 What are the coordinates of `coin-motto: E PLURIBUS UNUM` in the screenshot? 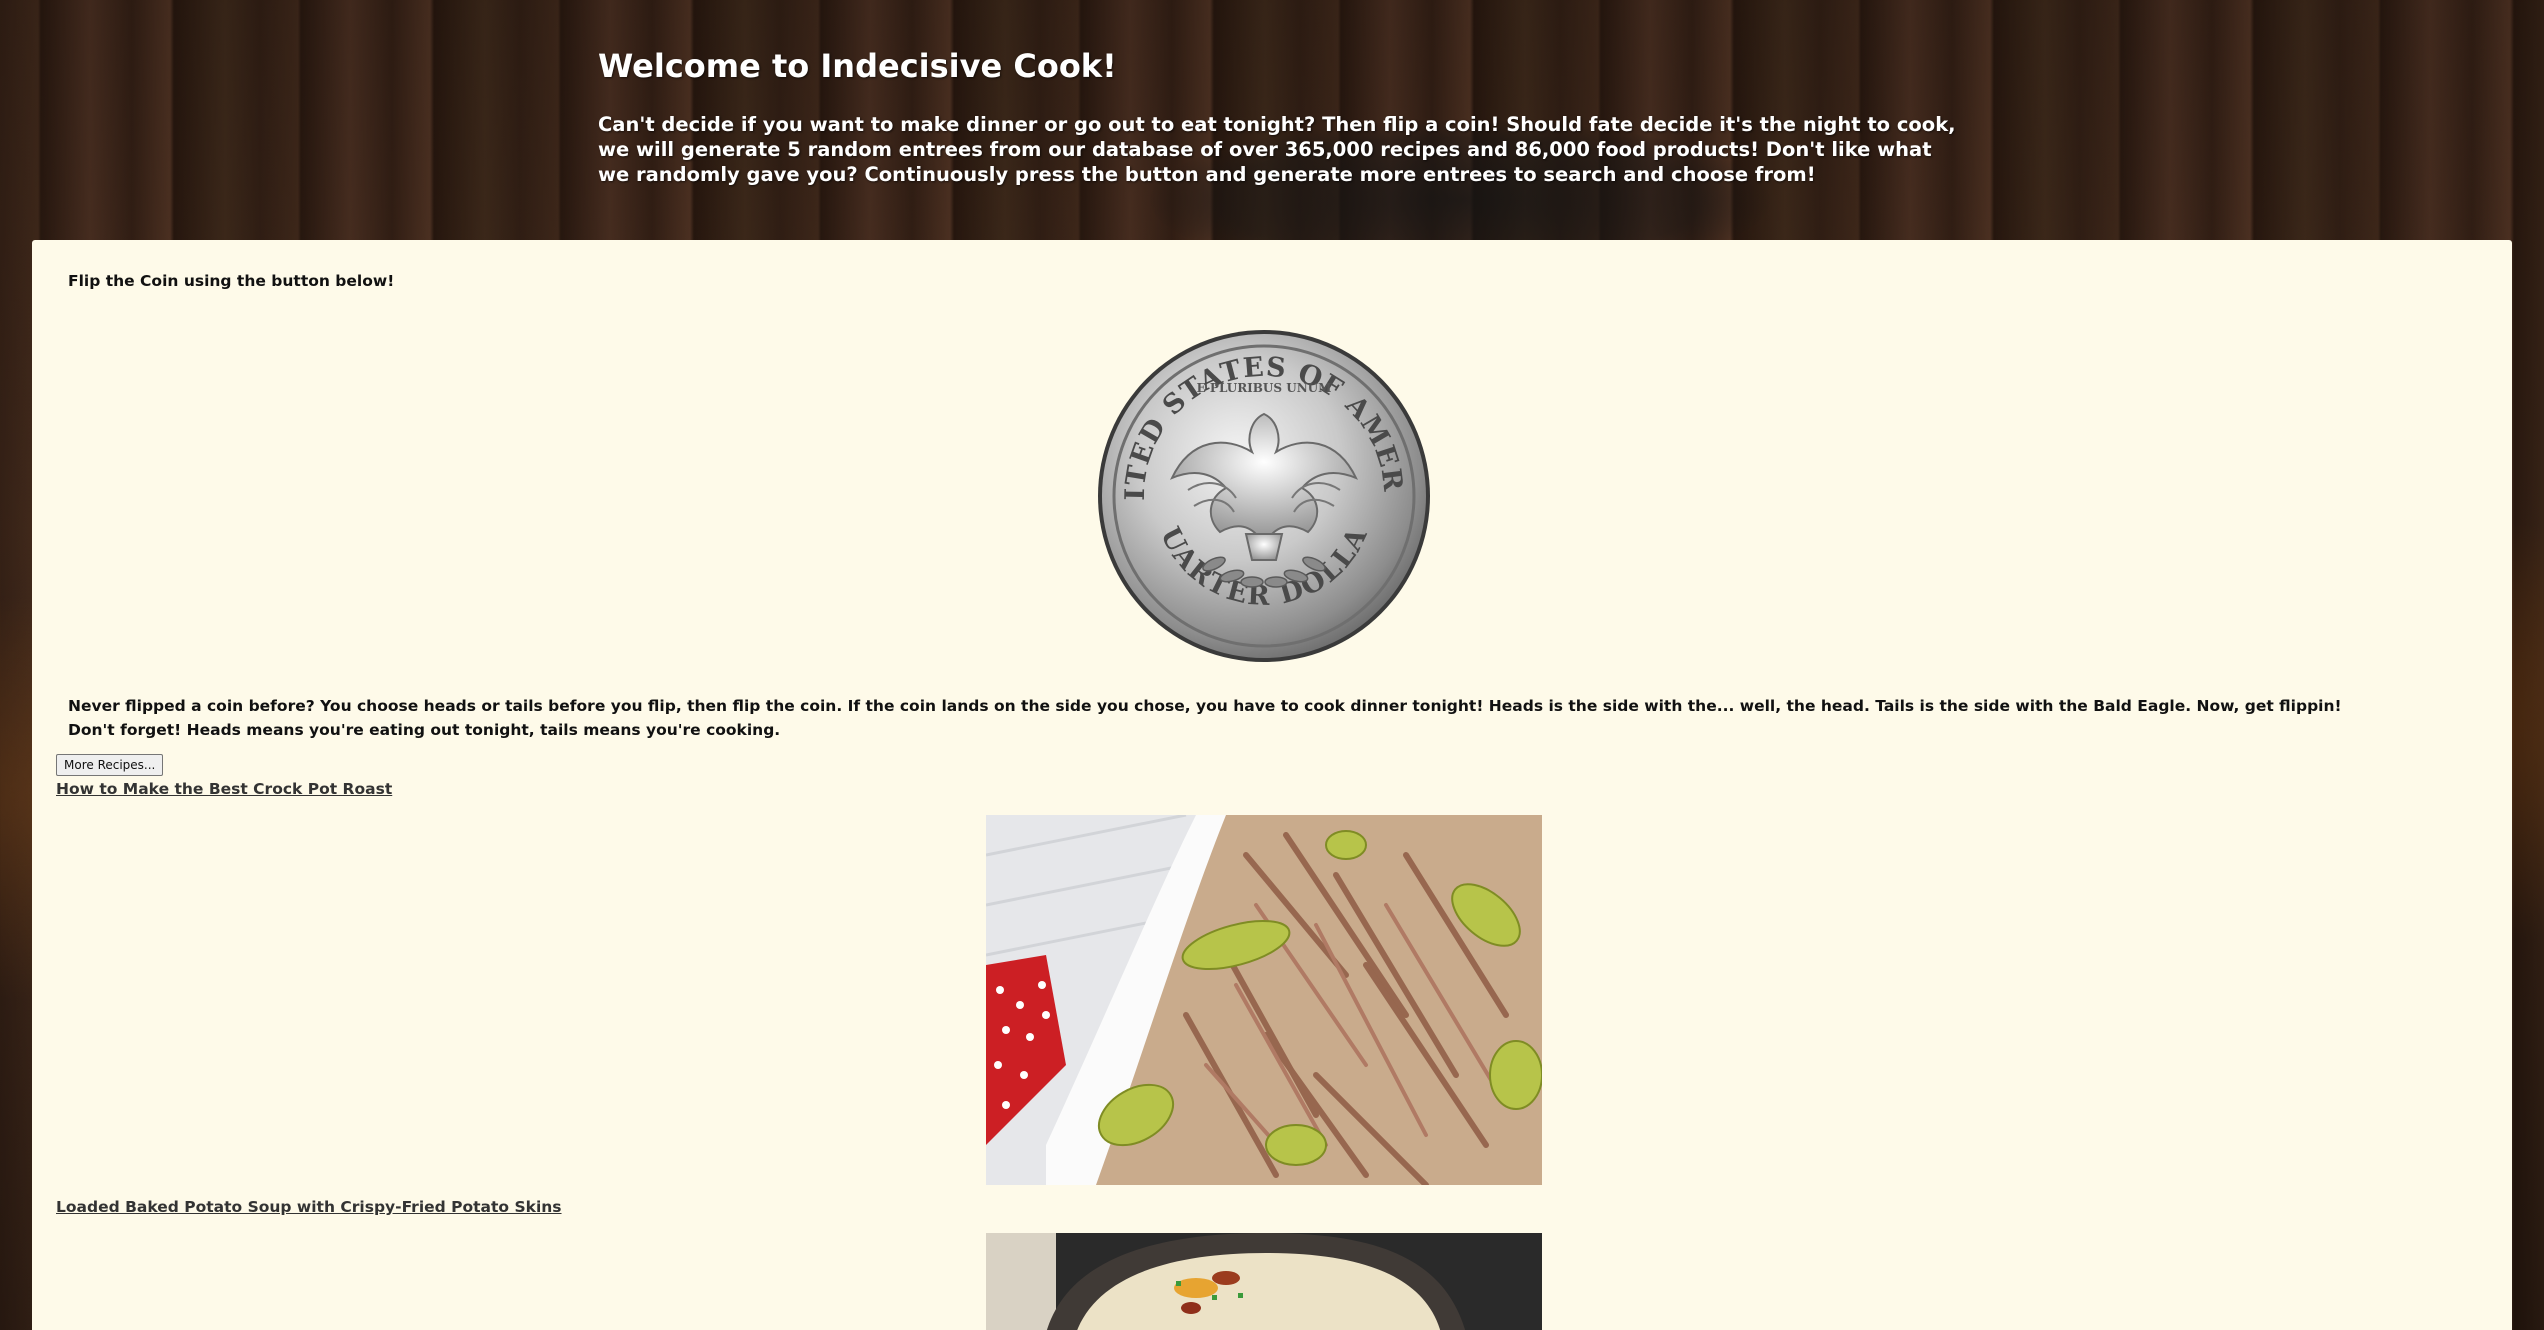 It's located at (1264, 388).